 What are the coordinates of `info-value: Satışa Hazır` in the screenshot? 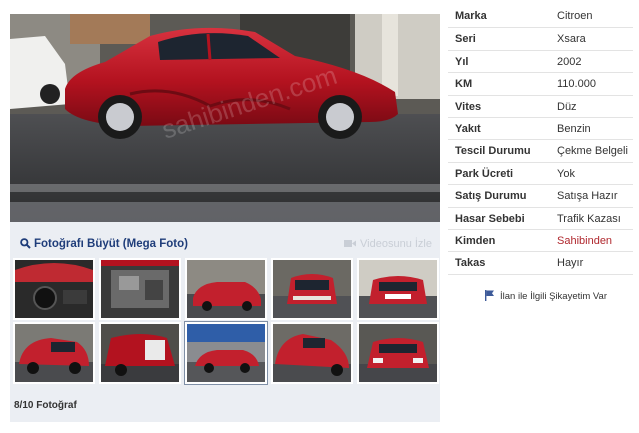 It's located at (587, 196).